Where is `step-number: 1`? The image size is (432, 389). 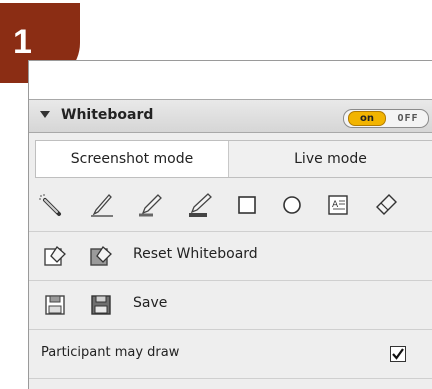
step-number: 1 is located at coordinates (22, 42).